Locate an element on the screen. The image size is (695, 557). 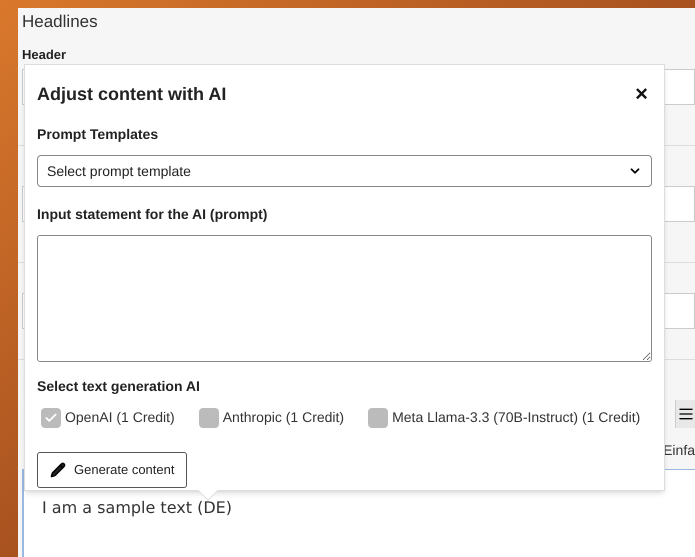
ai-option: Meta Llama-3.3 (70B-Instruct) (1 Credit) is located at coordinates (504, 417).